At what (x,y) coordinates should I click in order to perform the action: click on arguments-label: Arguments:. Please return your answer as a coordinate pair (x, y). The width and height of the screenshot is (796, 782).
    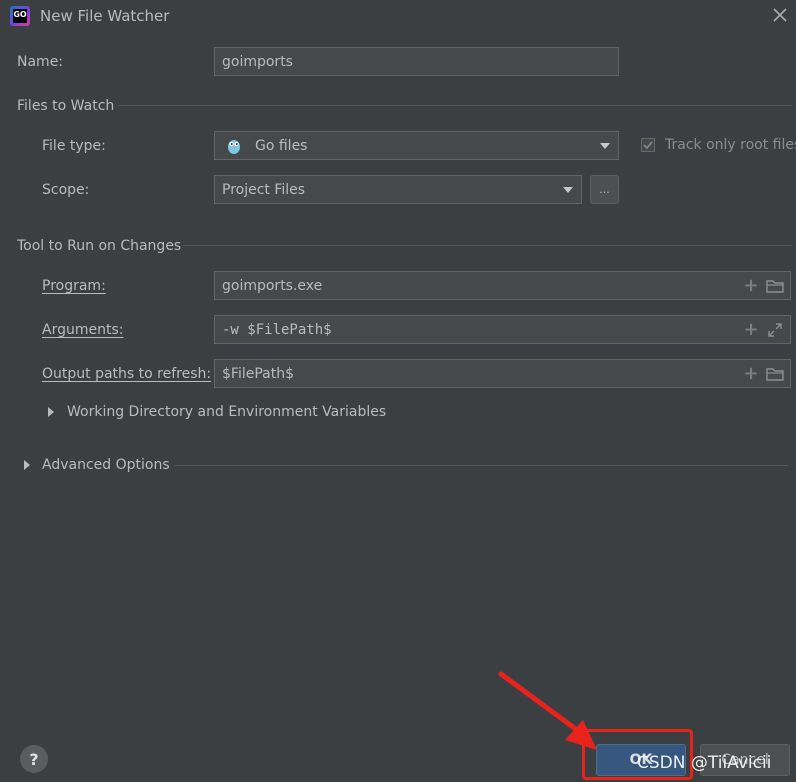
    Looking at the image, I should click on (83, 330).